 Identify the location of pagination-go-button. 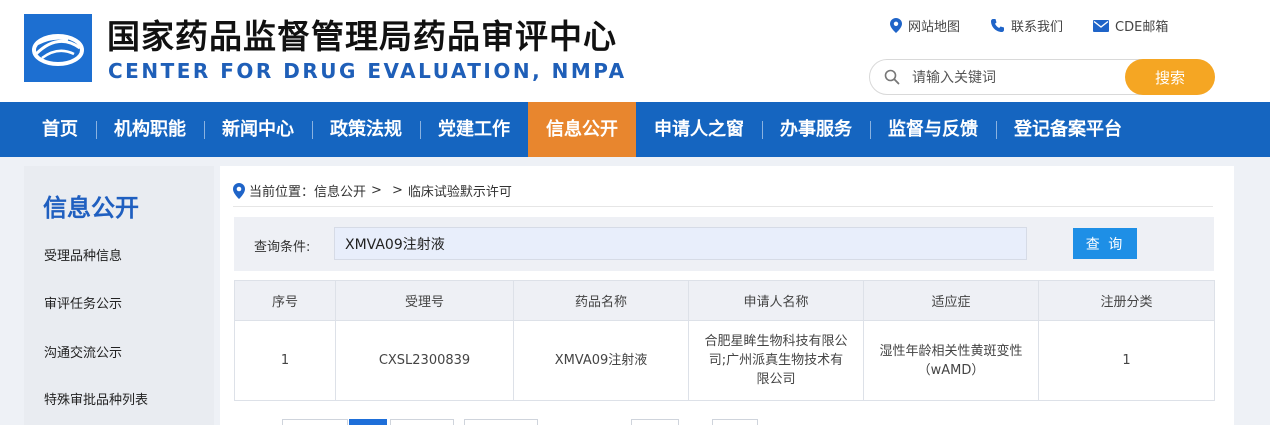
(735, 422).